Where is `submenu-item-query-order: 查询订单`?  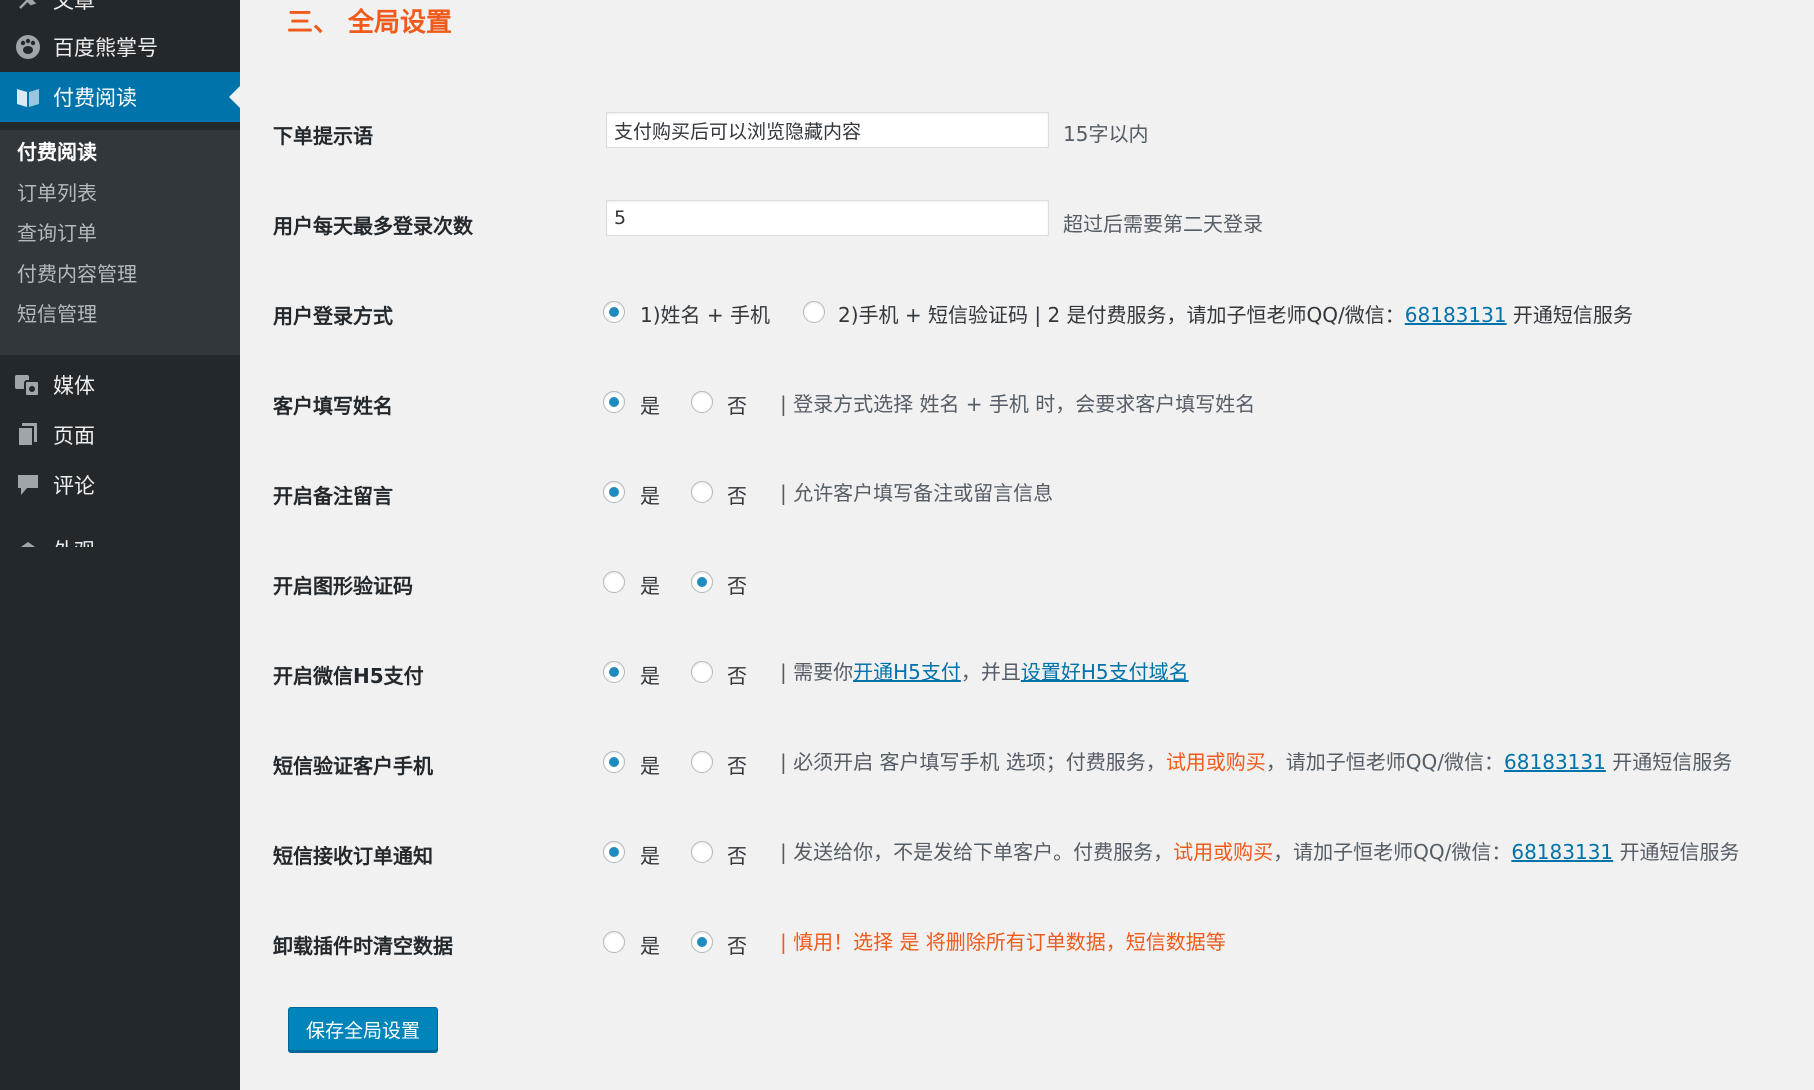 submenu-item-query-order: 查询订单 is located at coordinates (57, 231).